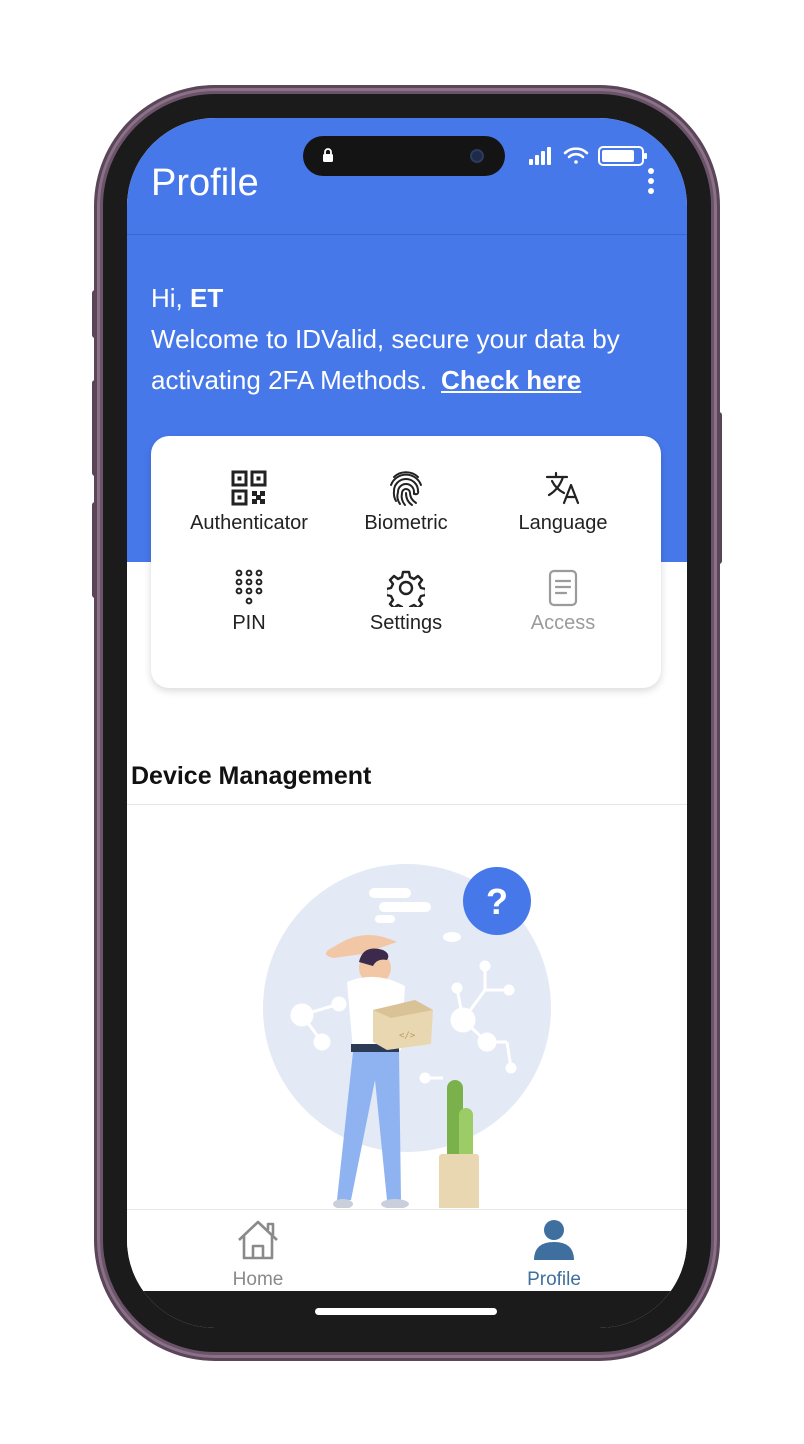 This screenshot has width=804, height=1444. Describe the element at coordinates (406, 623) in the screenshot. I see `tile-label: Settings` at that location.